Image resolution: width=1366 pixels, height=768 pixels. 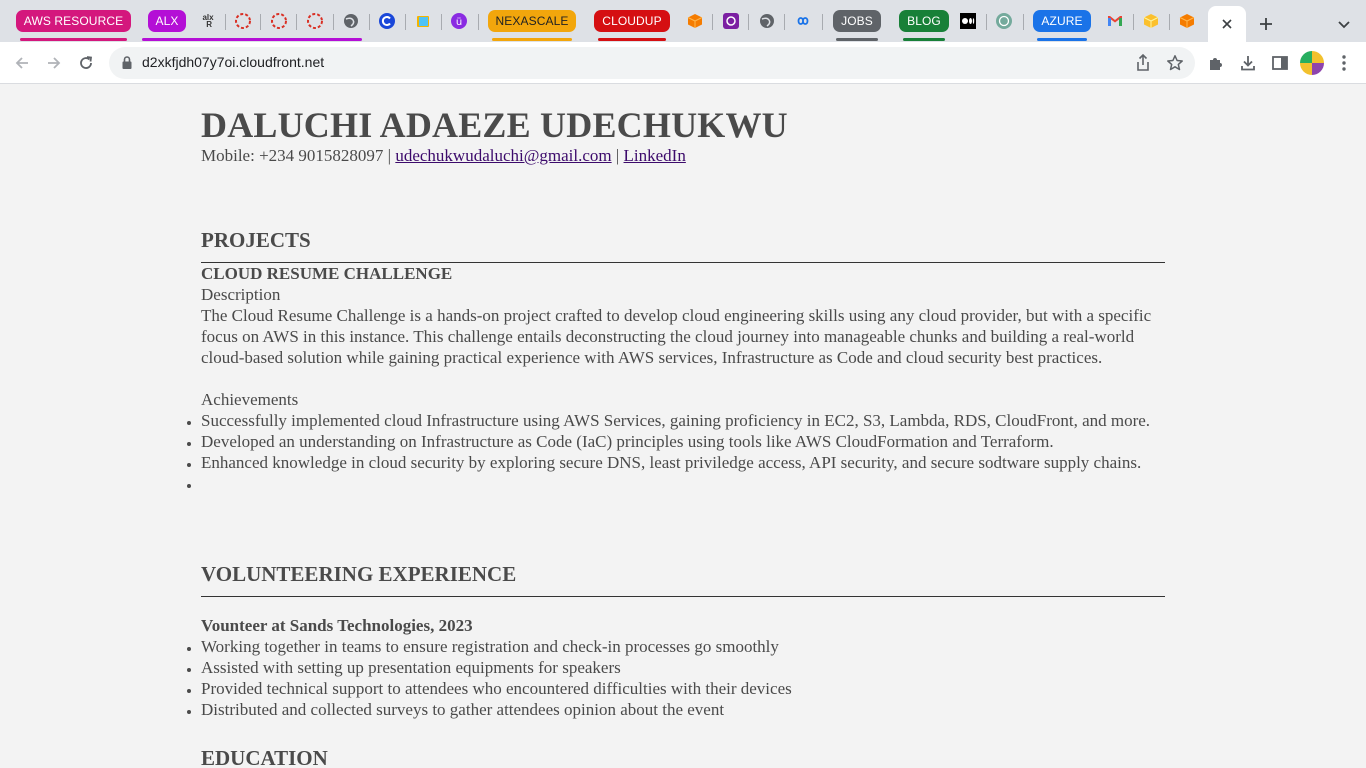 I want to click on book-icon, so click(x=423, y=21).